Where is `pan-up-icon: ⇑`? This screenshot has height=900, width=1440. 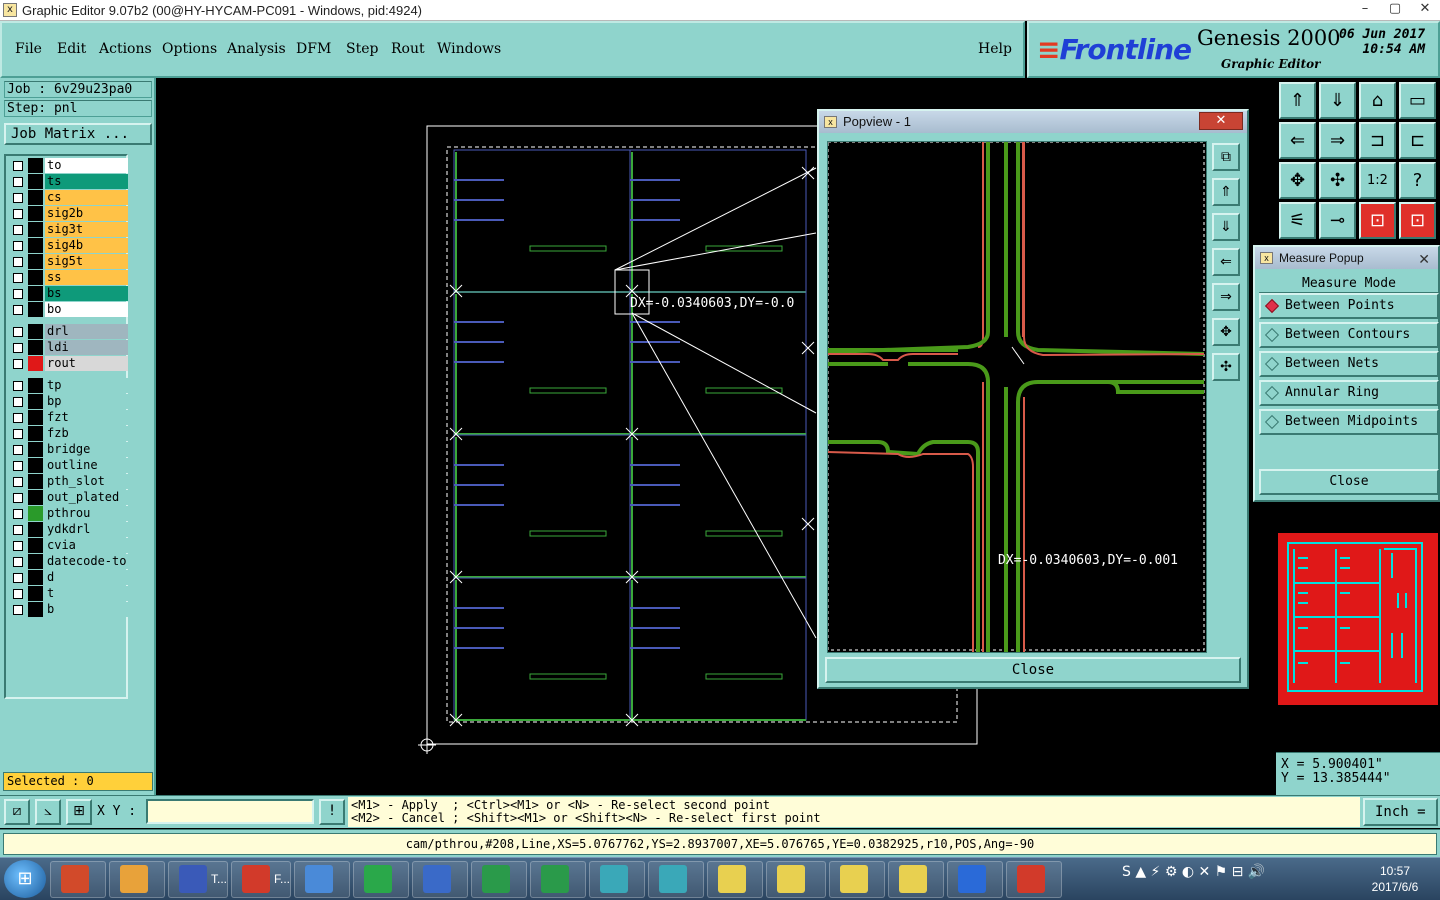
pan-up-icon: ⇑ is located at coordinates (1297, 100).